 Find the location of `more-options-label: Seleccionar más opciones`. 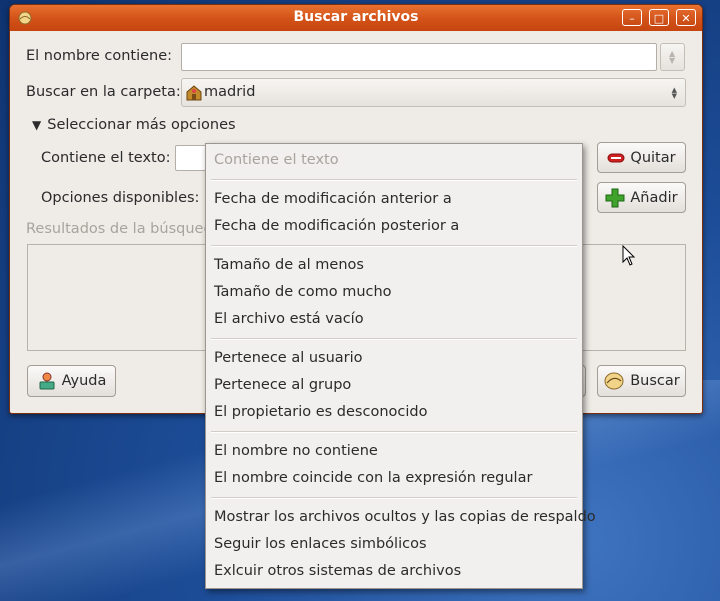

more-options-label: Seleccionar más opciones is located at coordinates (141, 125).